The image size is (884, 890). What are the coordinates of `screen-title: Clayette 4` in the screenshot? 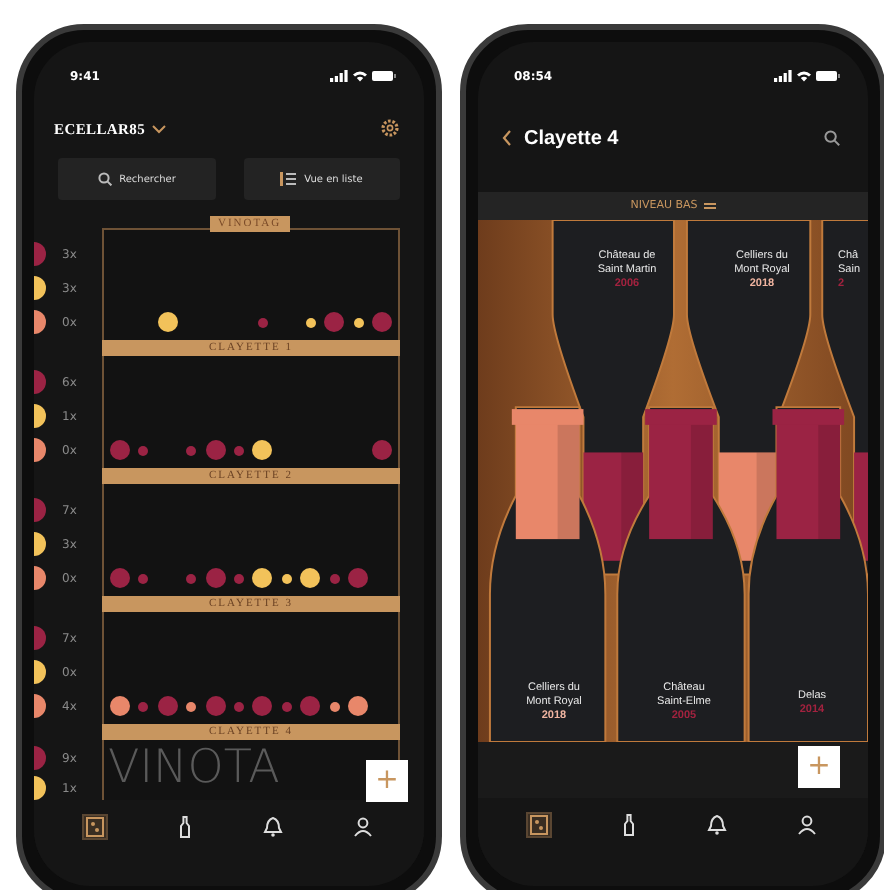 It's located at (571, 138).